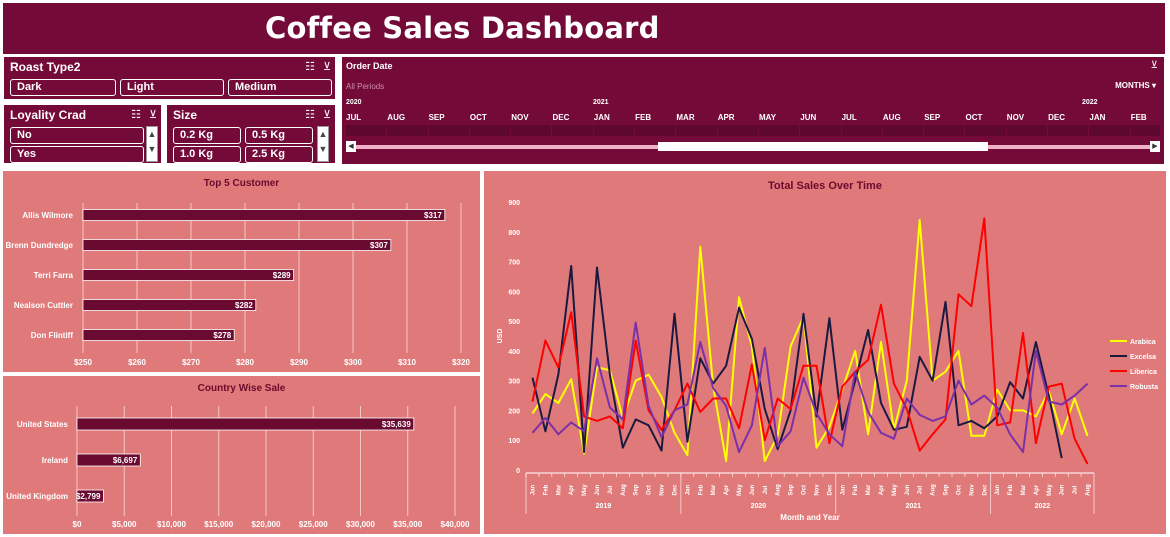  I want to click on loyalty-chip-yes: Yes, so click(77, 154).